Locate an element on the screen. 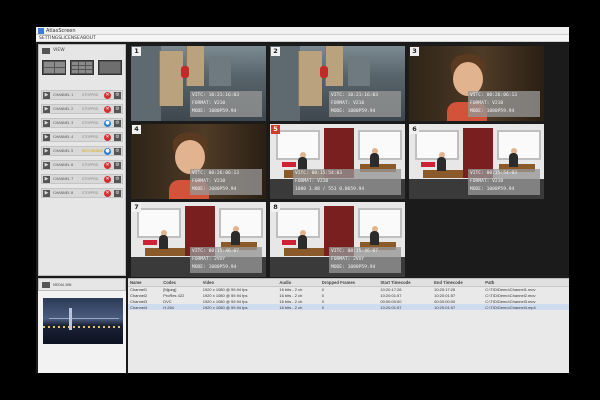 The width and height of the screenshot is (600, 400). channel-number-badge: 1 is located at coordinates (136, 51).